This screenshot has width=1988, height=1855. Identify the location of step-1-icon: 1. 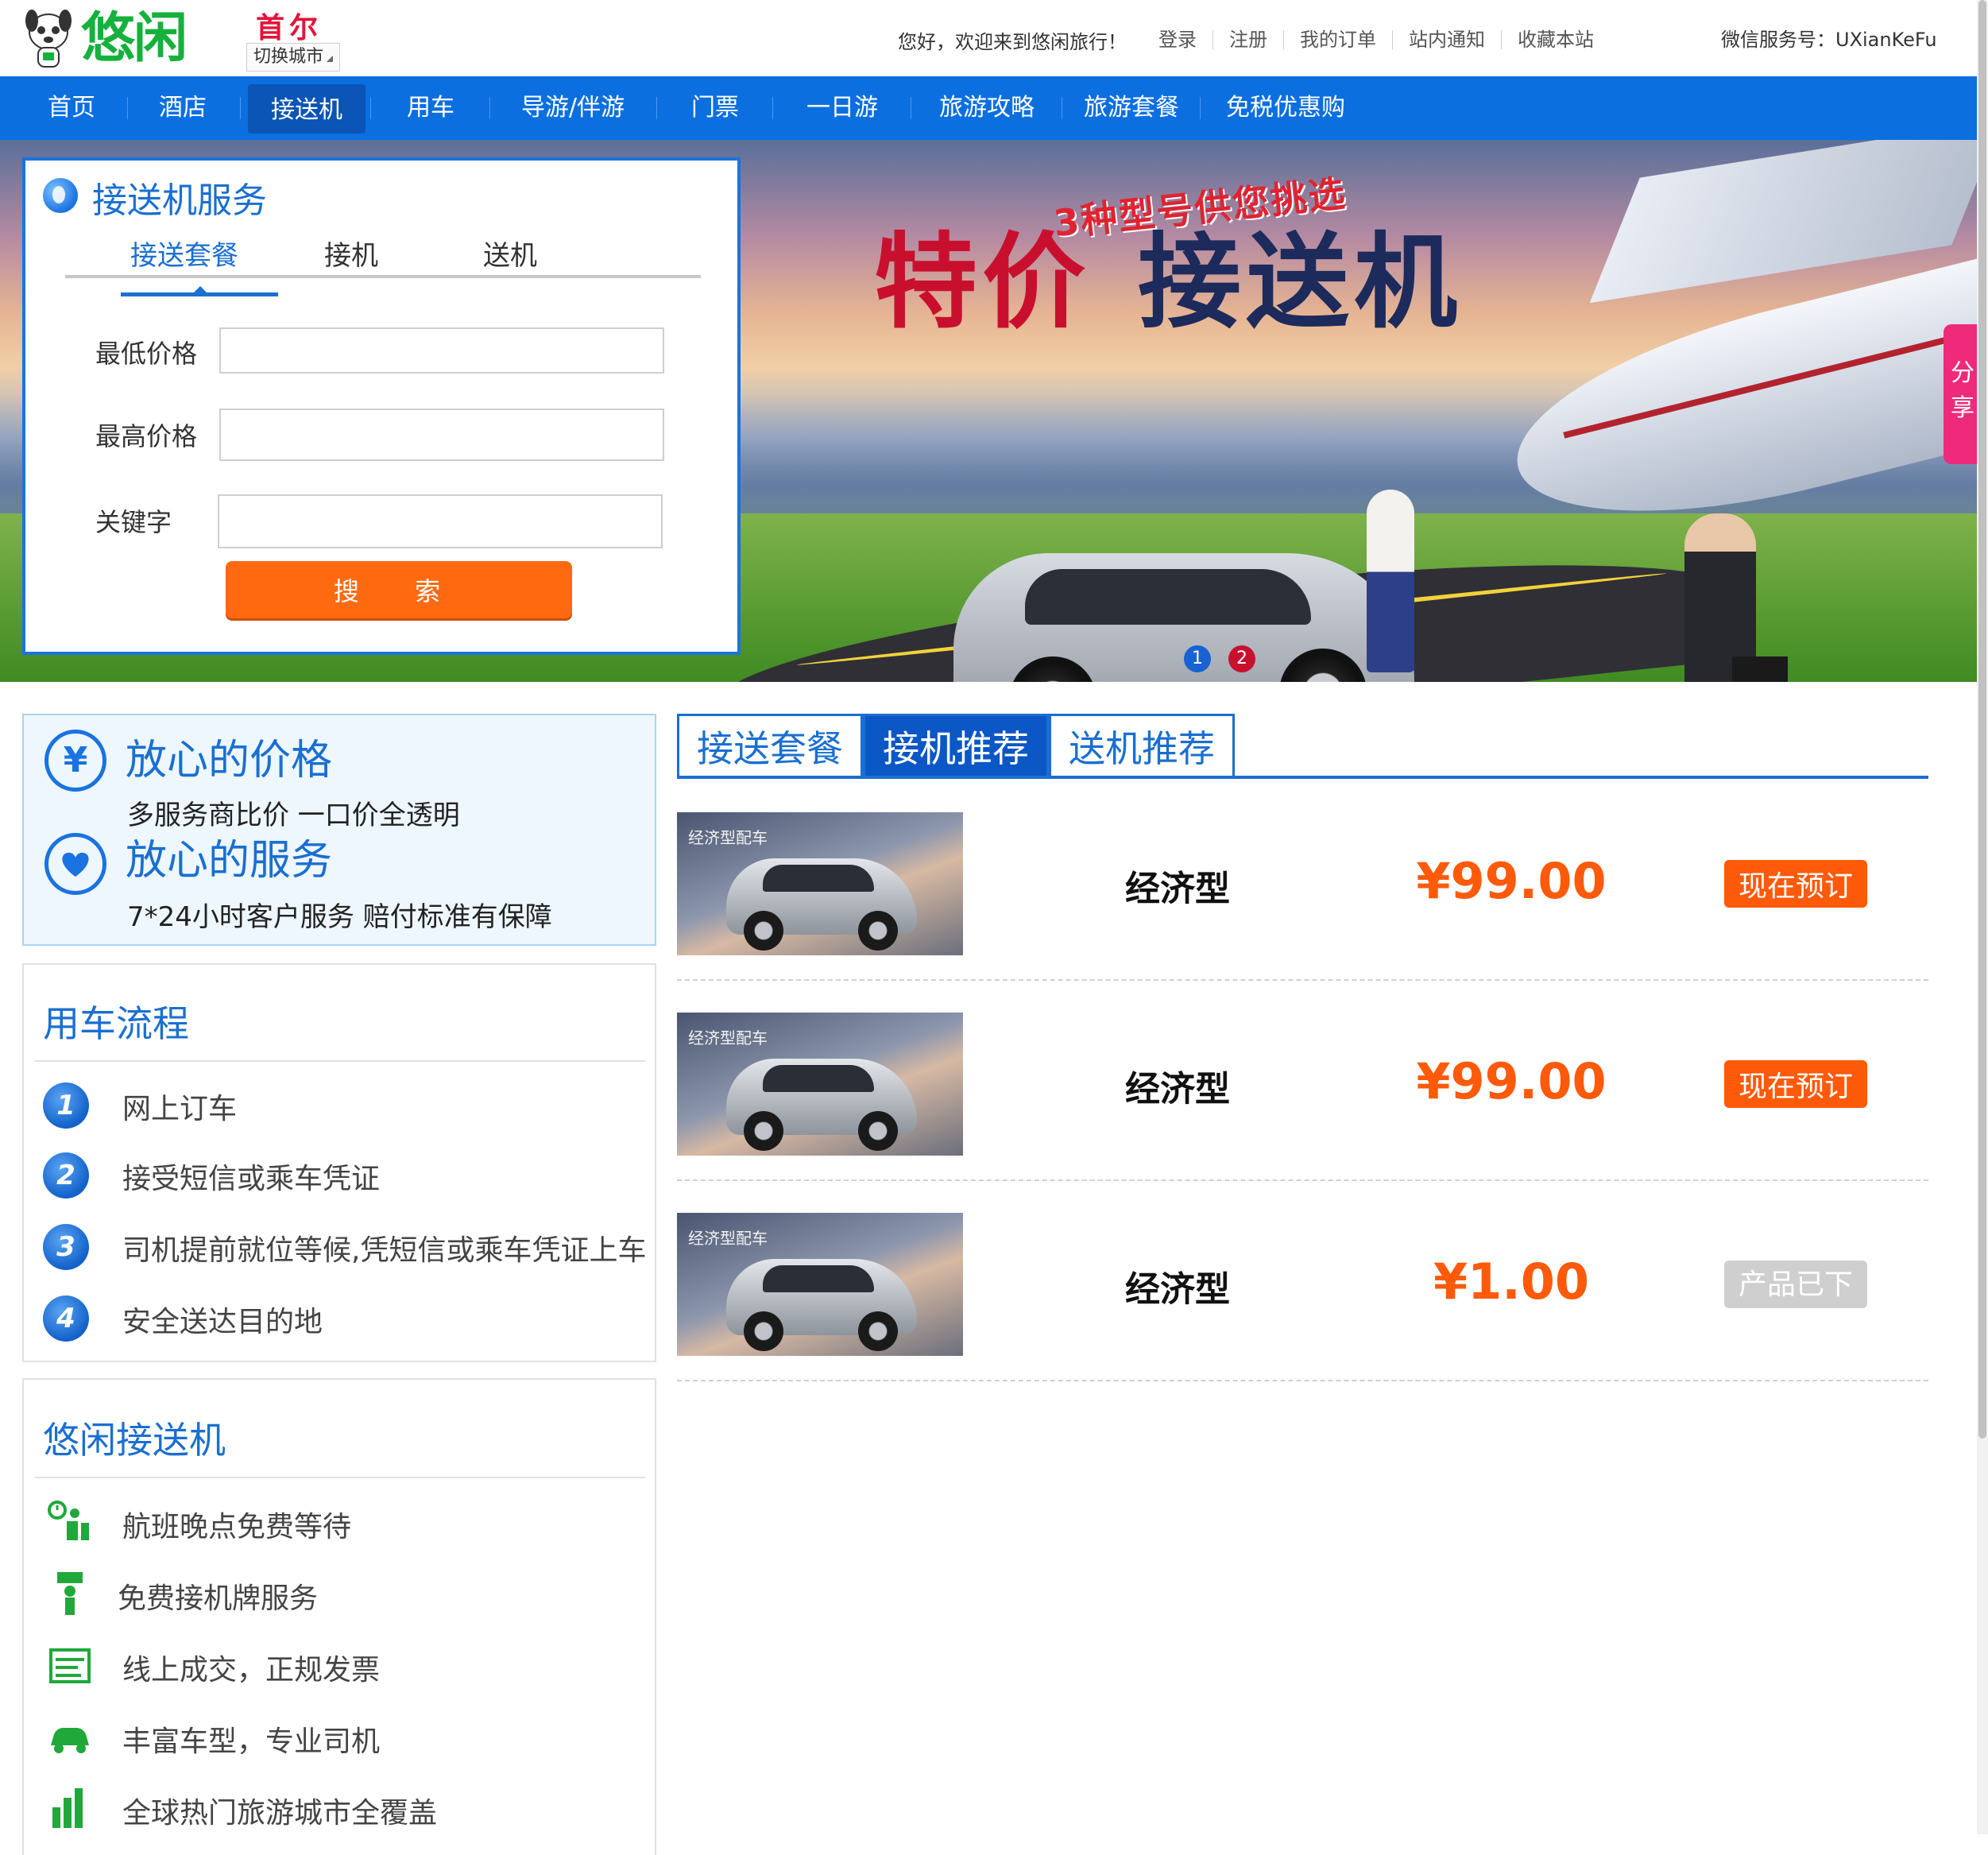
(66, 1105).